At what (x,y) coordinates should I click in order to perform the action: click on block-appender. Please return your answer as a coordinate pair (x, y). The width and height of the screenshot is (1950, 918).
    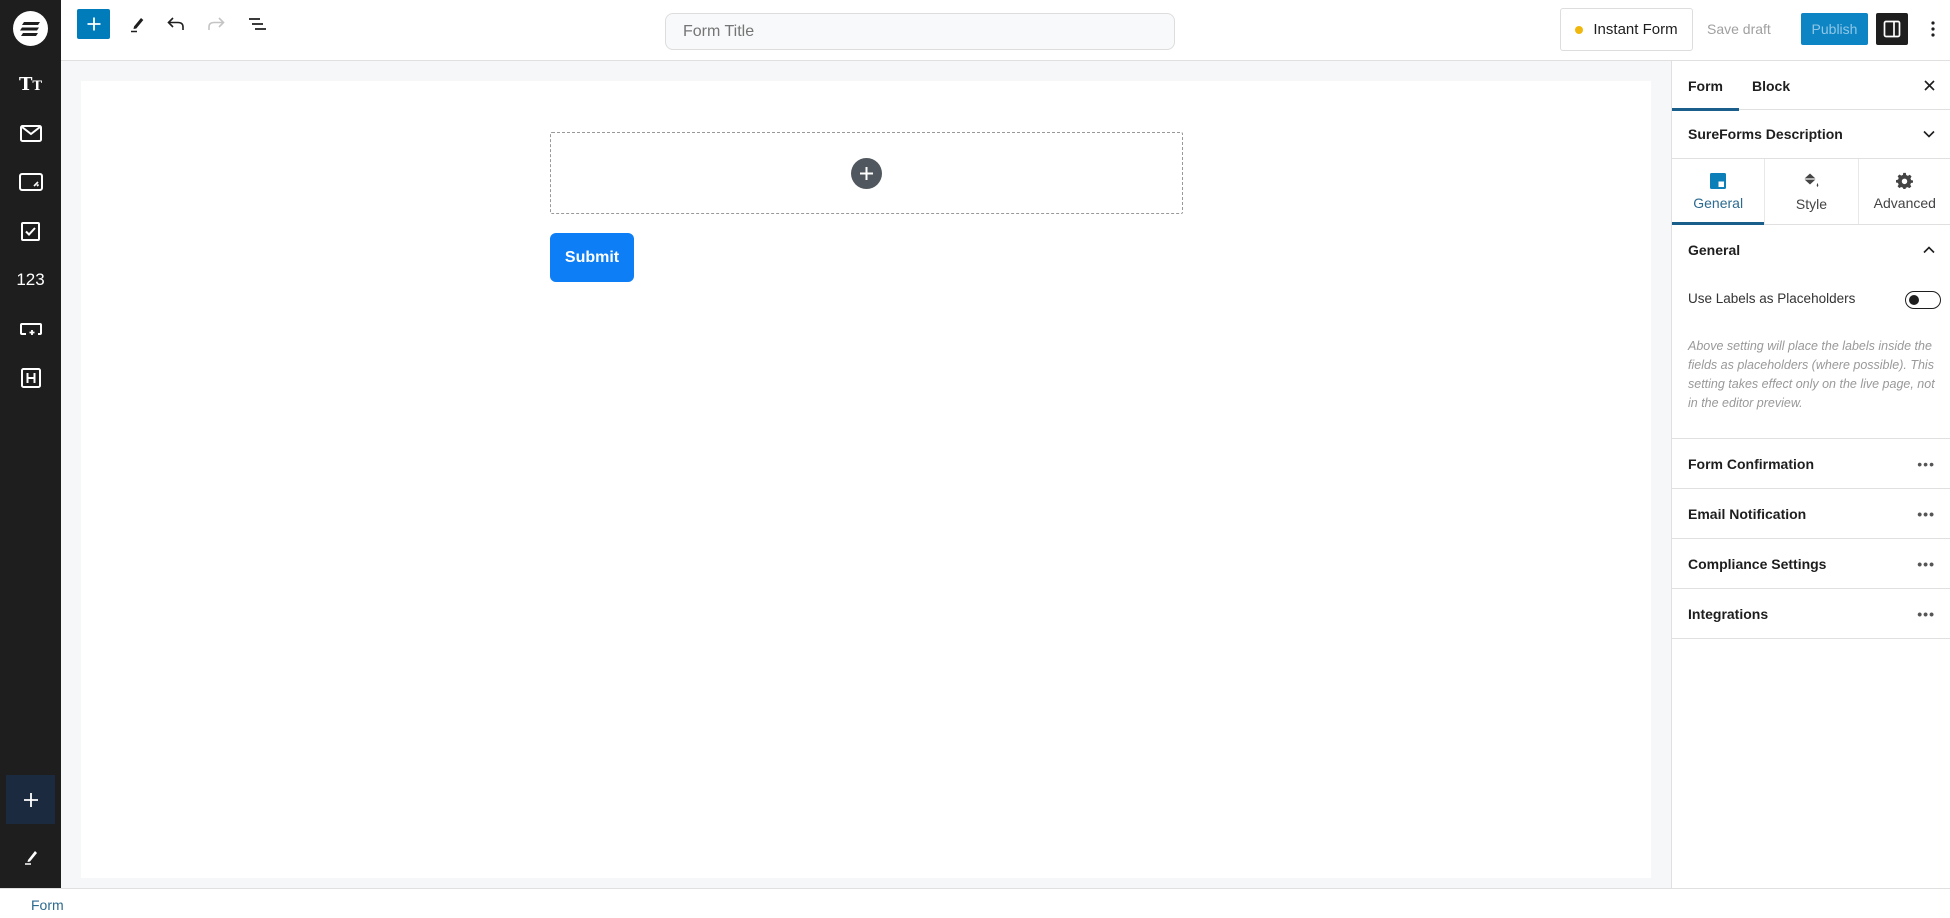
    Looking at the image, I should click on (866, 173).